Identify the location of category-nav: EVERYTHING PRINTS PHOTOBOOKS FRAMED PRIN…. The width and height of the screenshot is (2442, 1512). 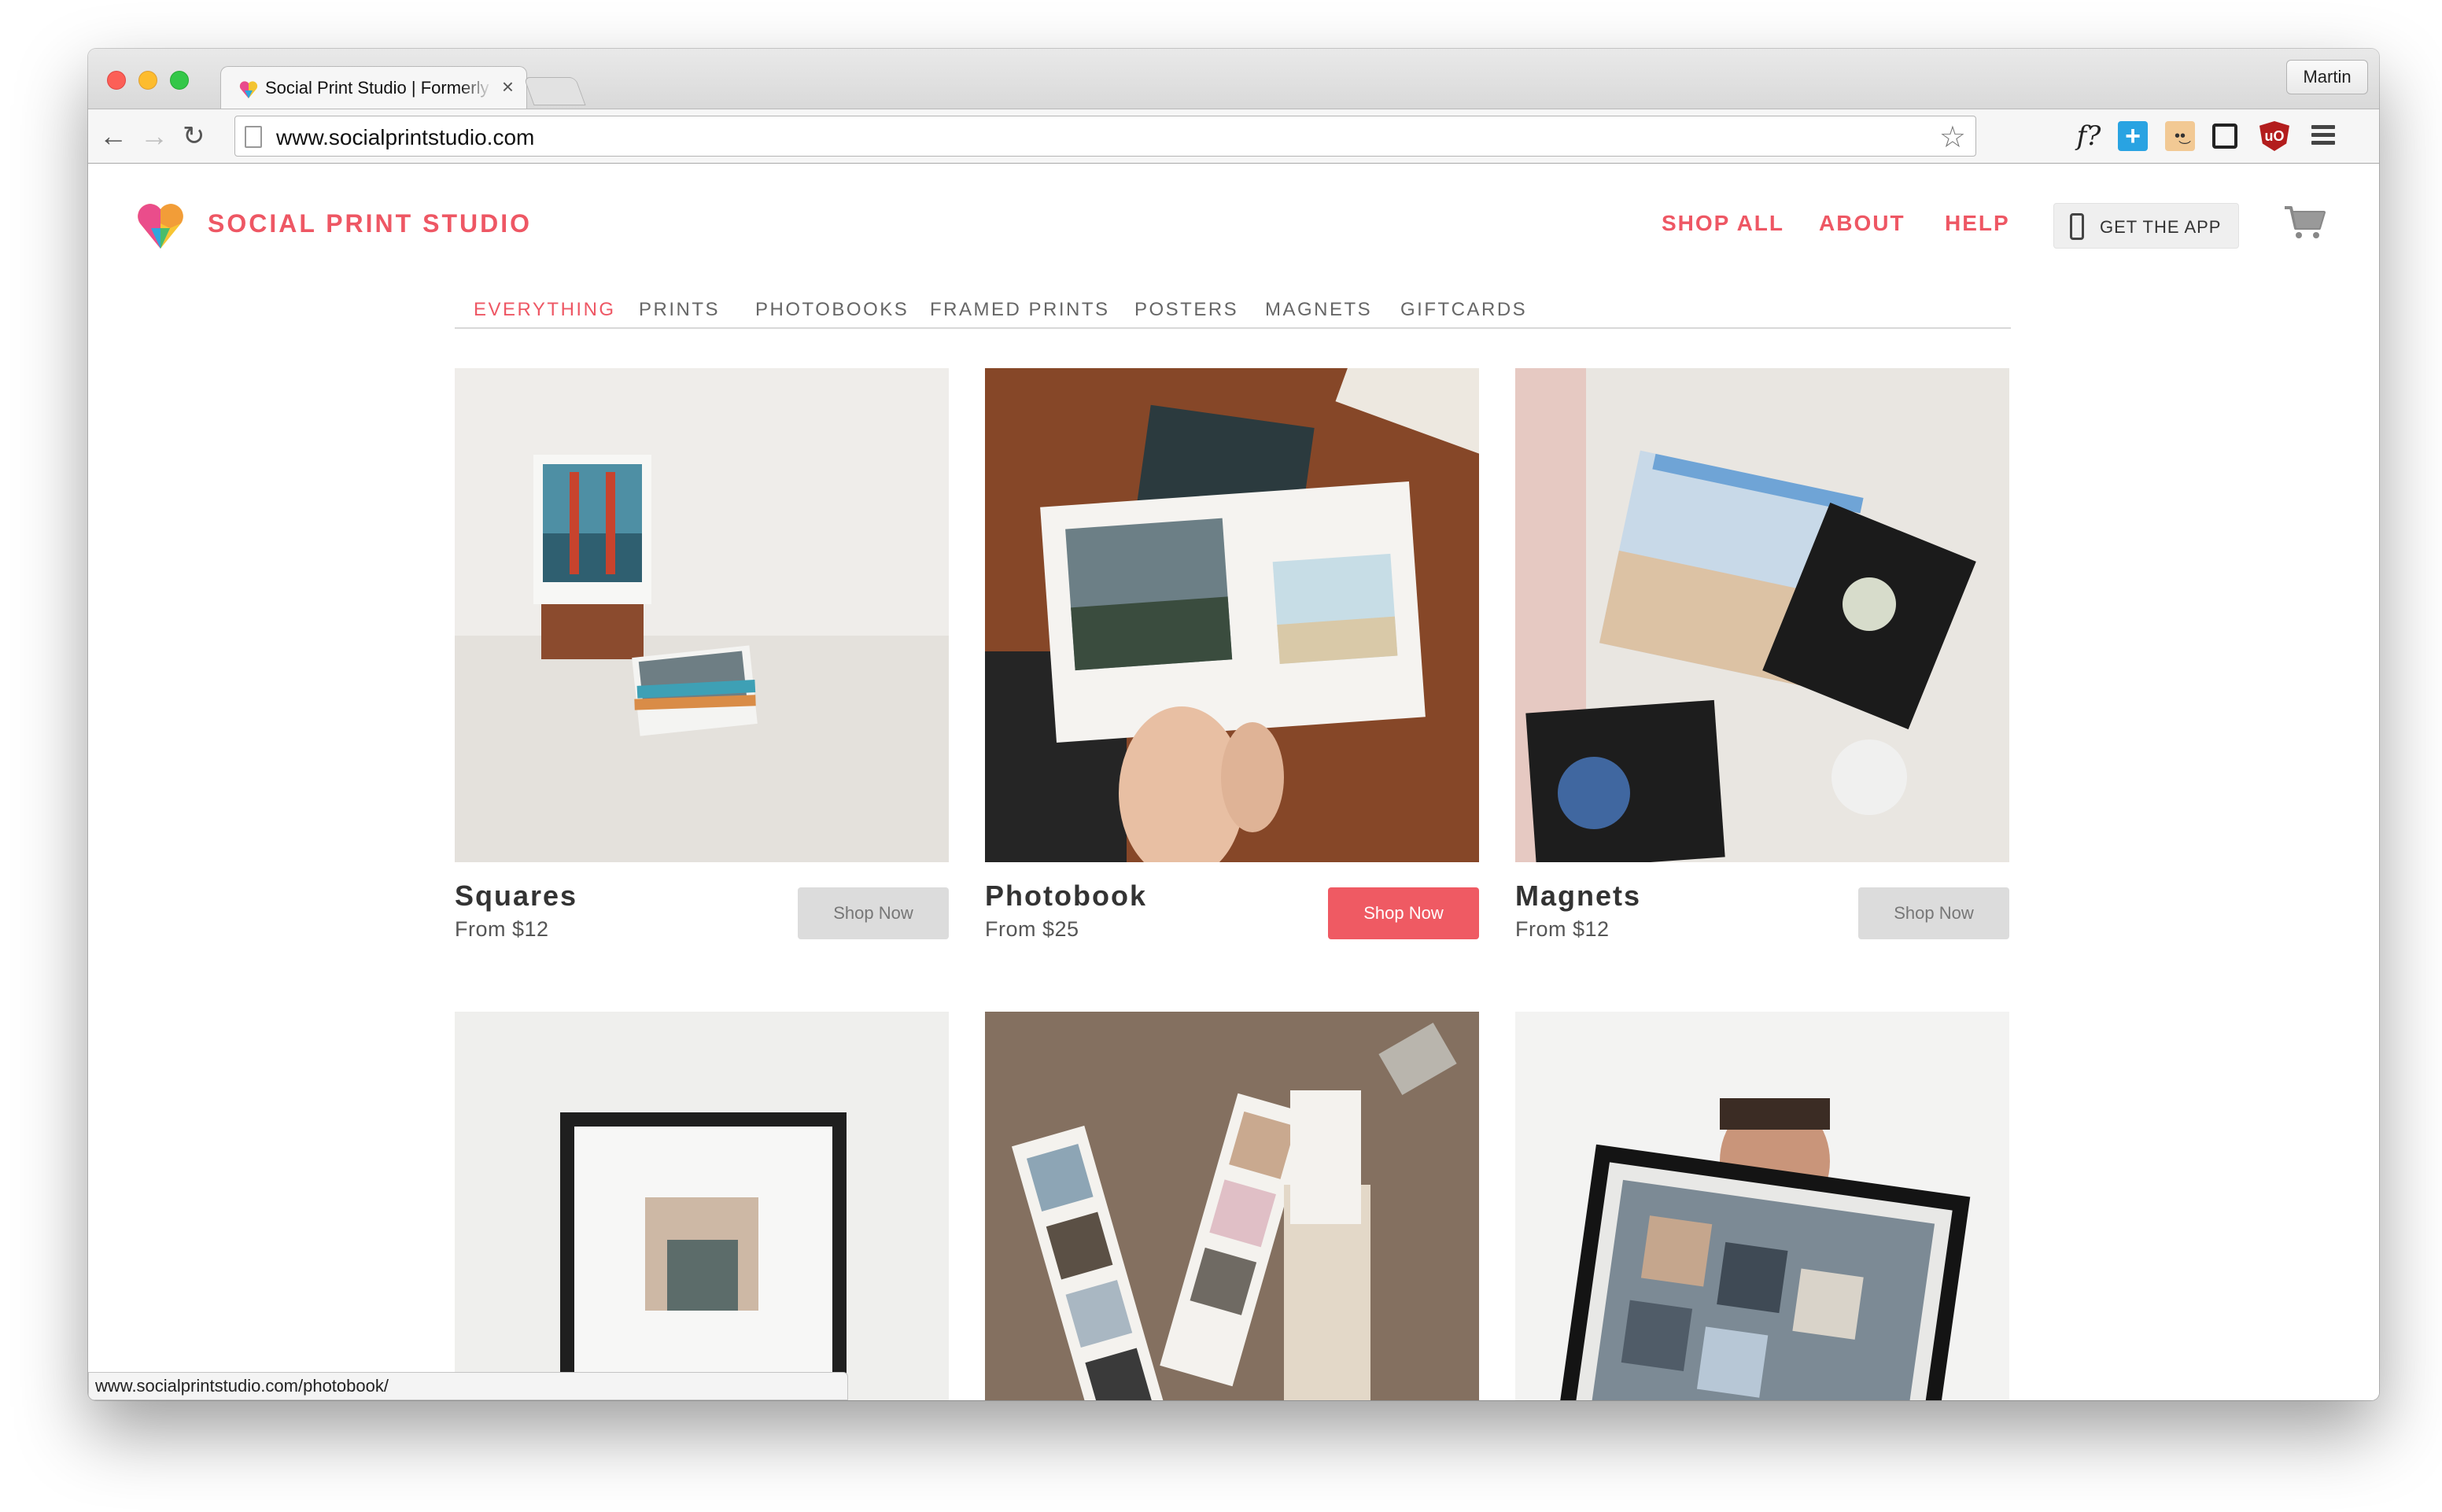
(1233, 311).